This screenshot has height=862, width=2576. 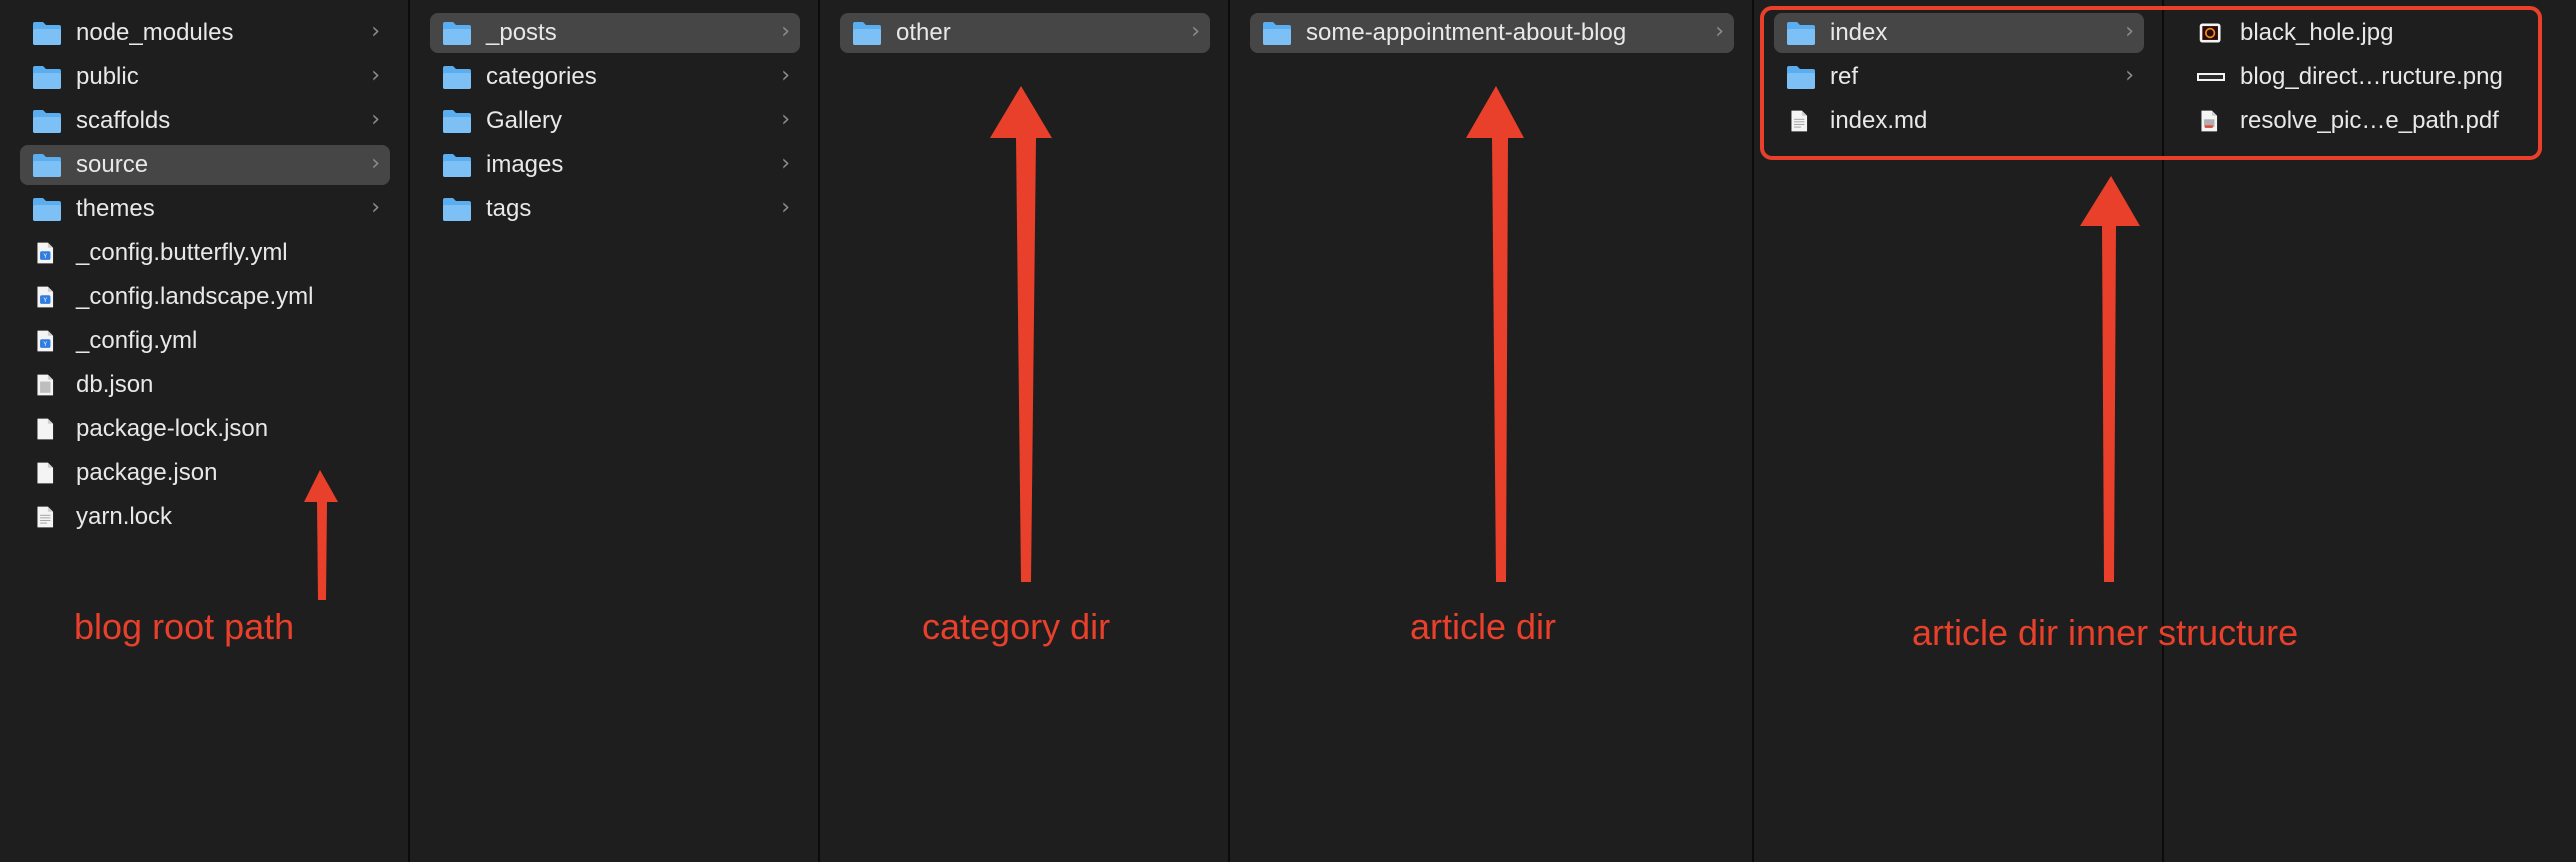 What do you see at coordinates (521, 32) in the screenshot?
I see `item-label: _posts` at bounding box center [521, 32].